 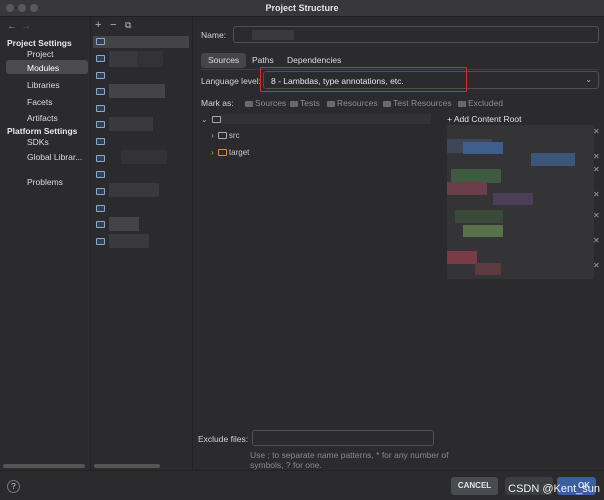 What do you see at coordinates (230, 152) in the screenshot?
I see `tree-item-target: › target` at bounding box center [230, 152].